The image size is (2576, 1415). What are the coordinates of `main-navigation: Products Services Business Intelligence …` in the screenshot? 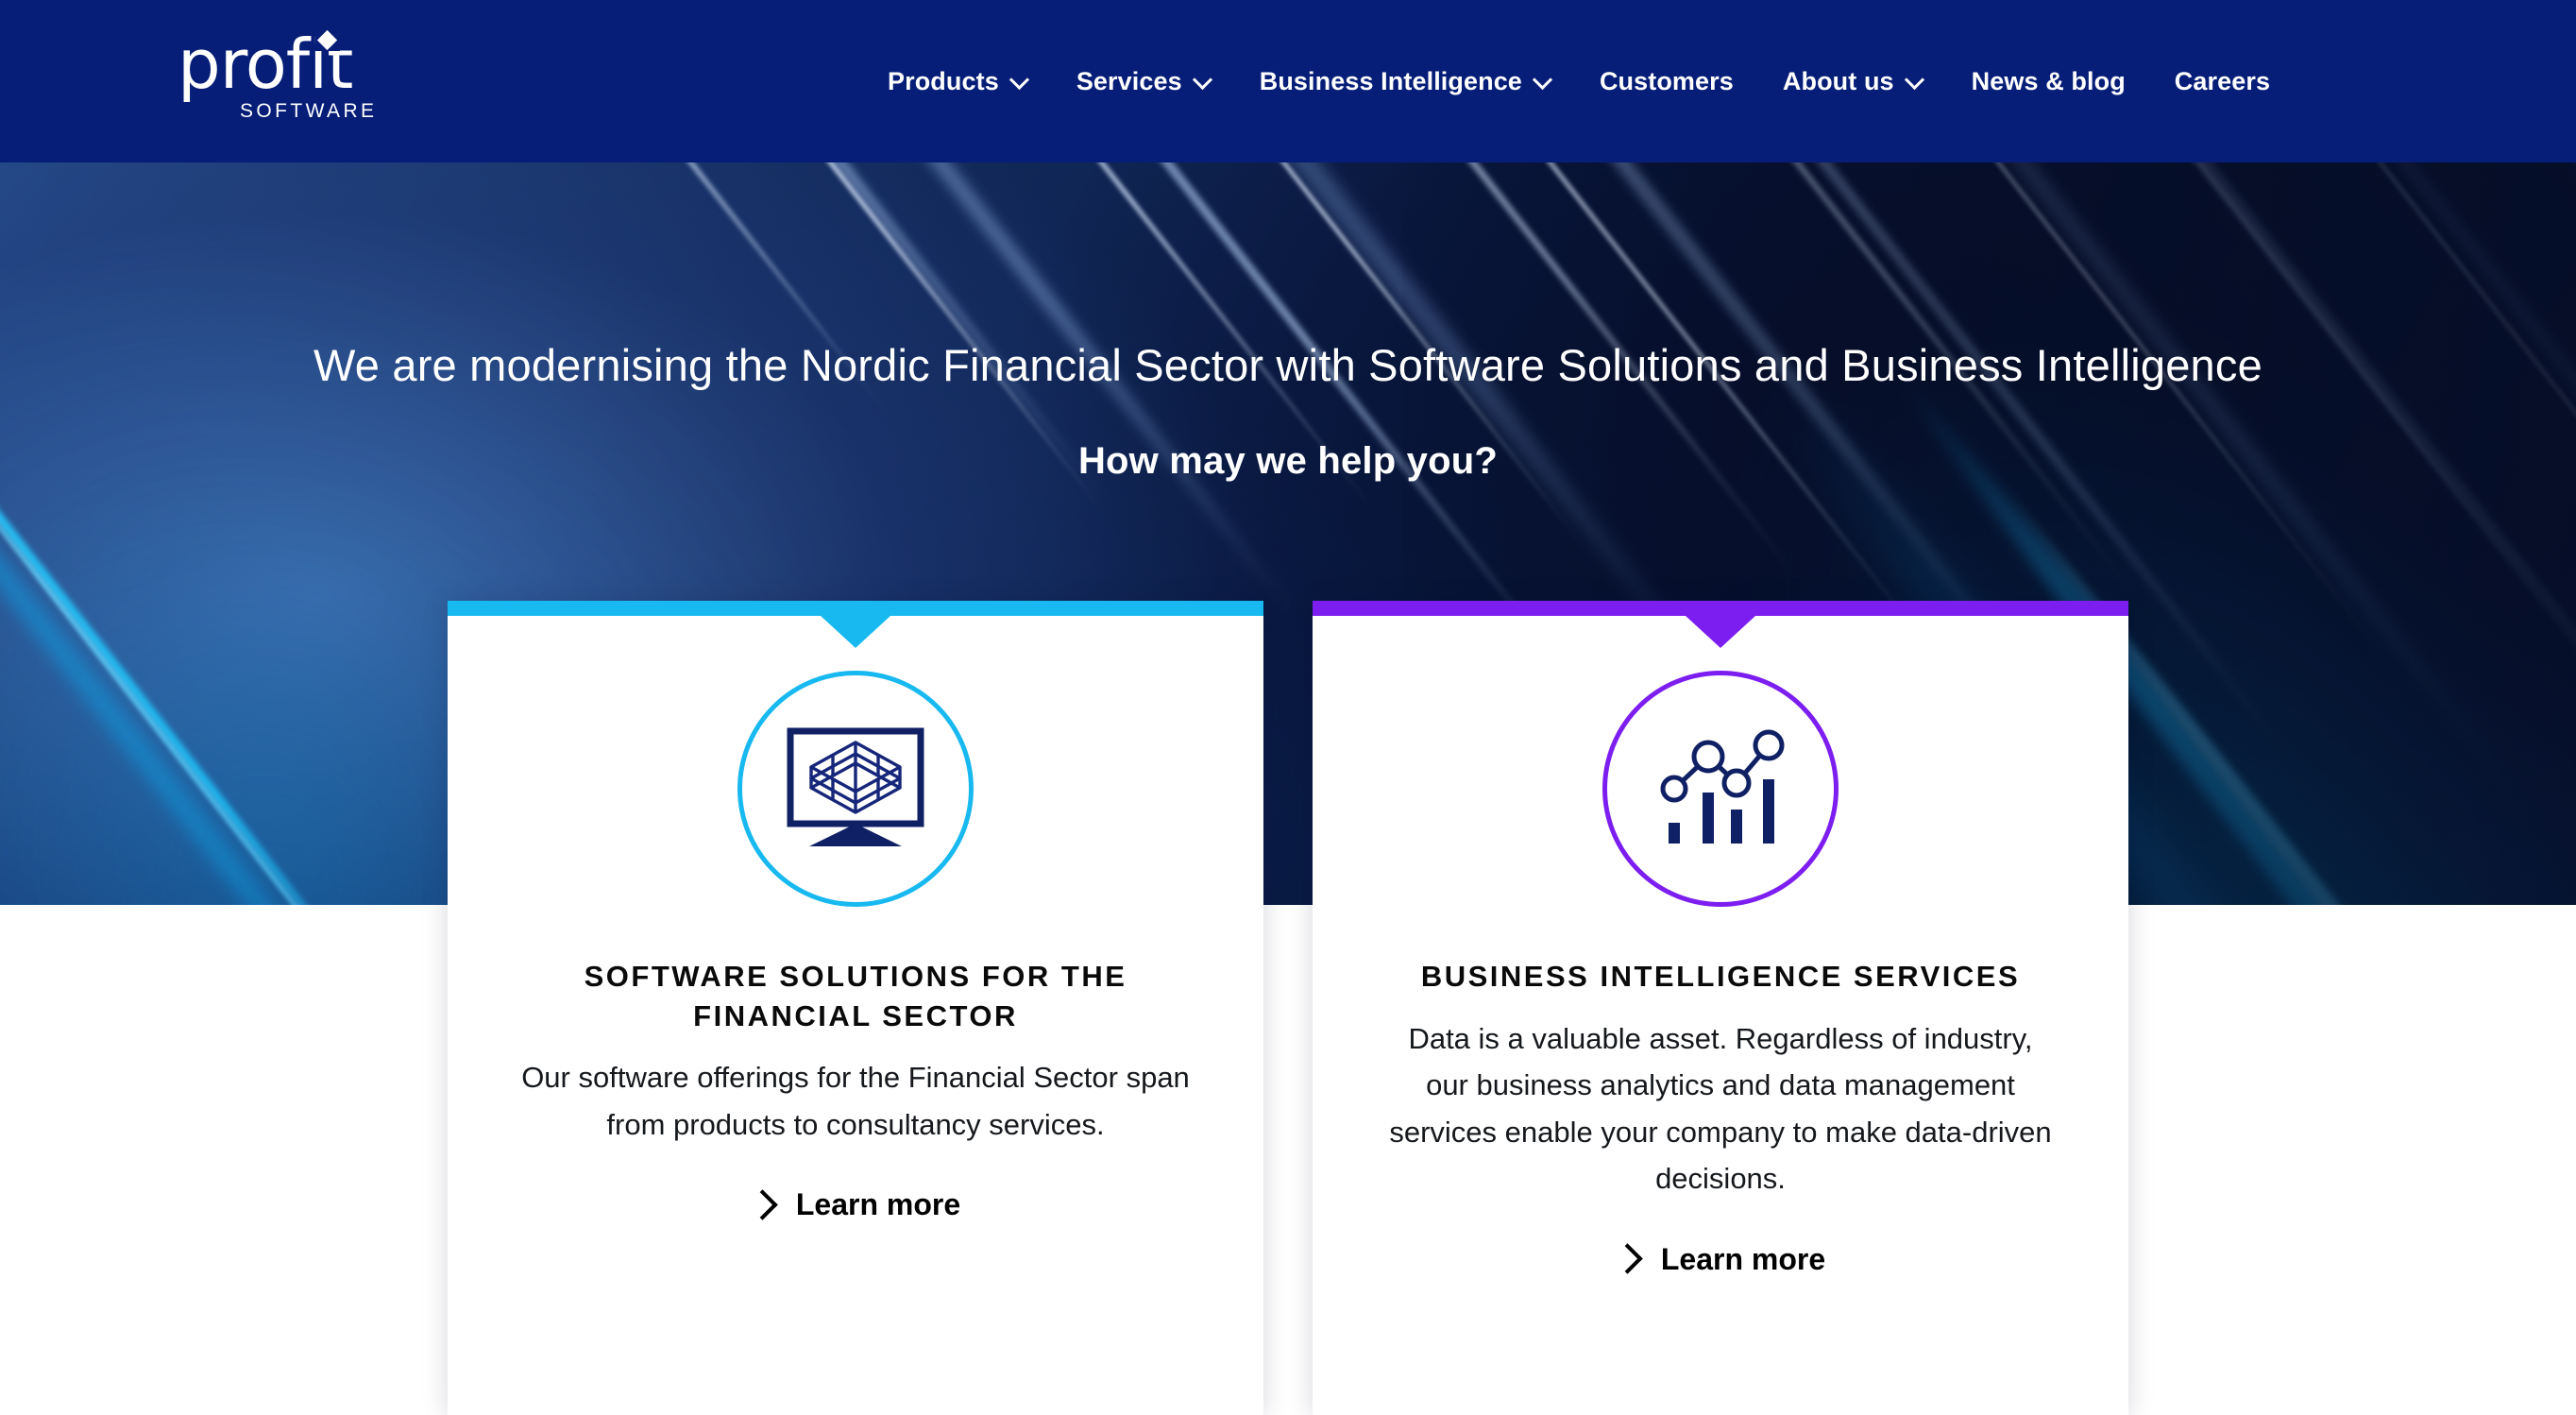 It's located at (1579, 81).